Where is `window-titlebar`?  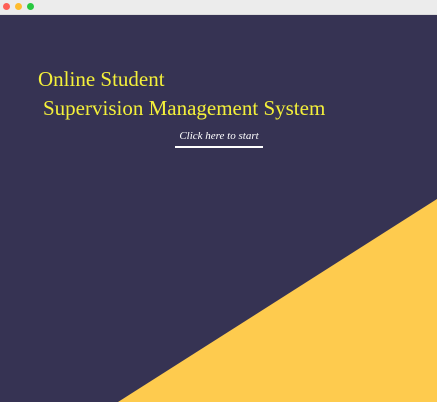 window-titlebar is located at coordinates (218, 7).